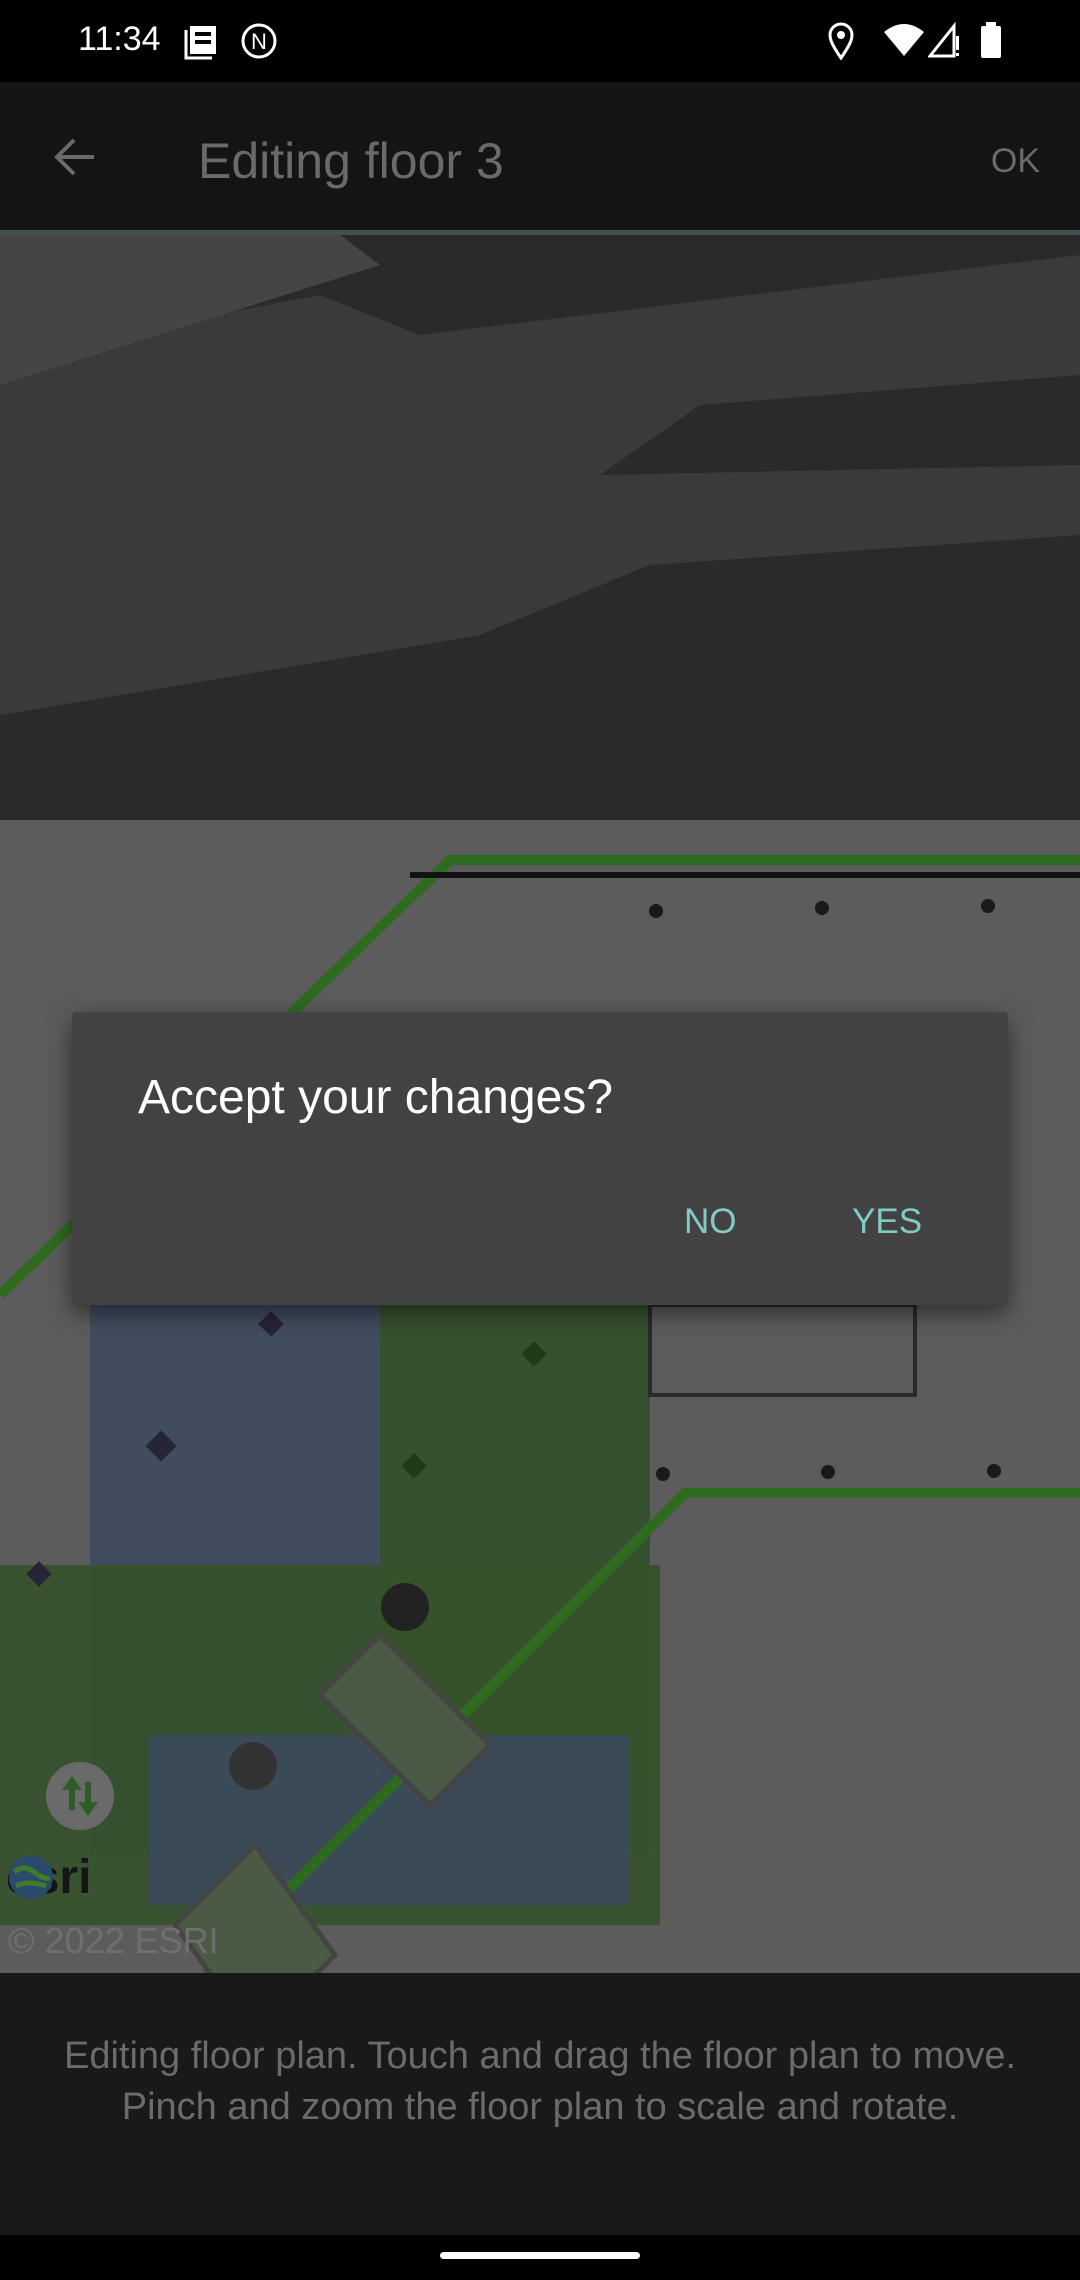  I want to click on home-gesture-handle, so click(540, 2255).